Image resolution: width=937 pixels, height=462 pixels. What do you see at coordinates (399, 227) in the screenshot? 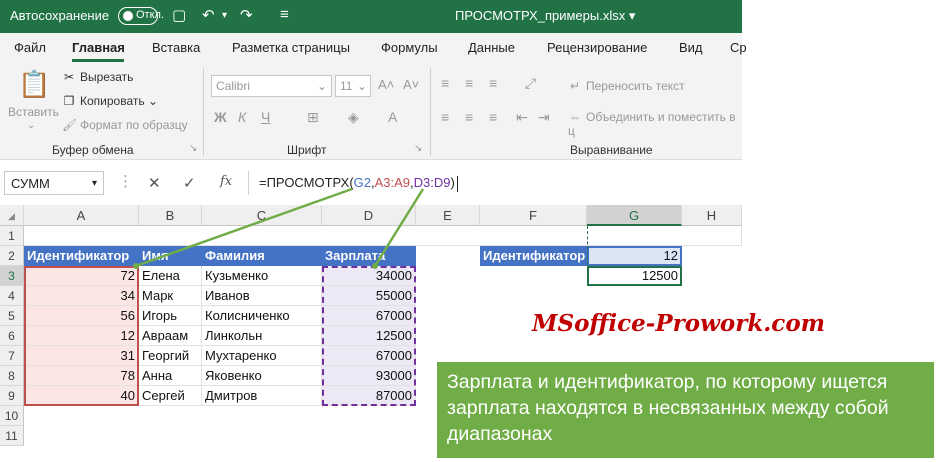
I see `arrow-to-return-array` at bounding box center [399, 227].